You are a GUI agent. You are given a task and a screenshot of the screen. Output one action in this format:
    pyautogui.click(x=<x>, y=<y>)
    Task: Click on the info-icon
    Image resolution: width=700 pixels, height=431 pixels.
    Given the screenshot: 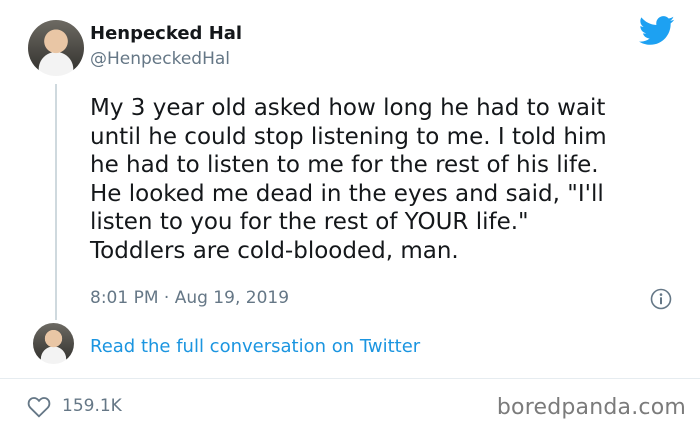 What is the action you would take?
    pyautogui.click(x=661, y=299)
    